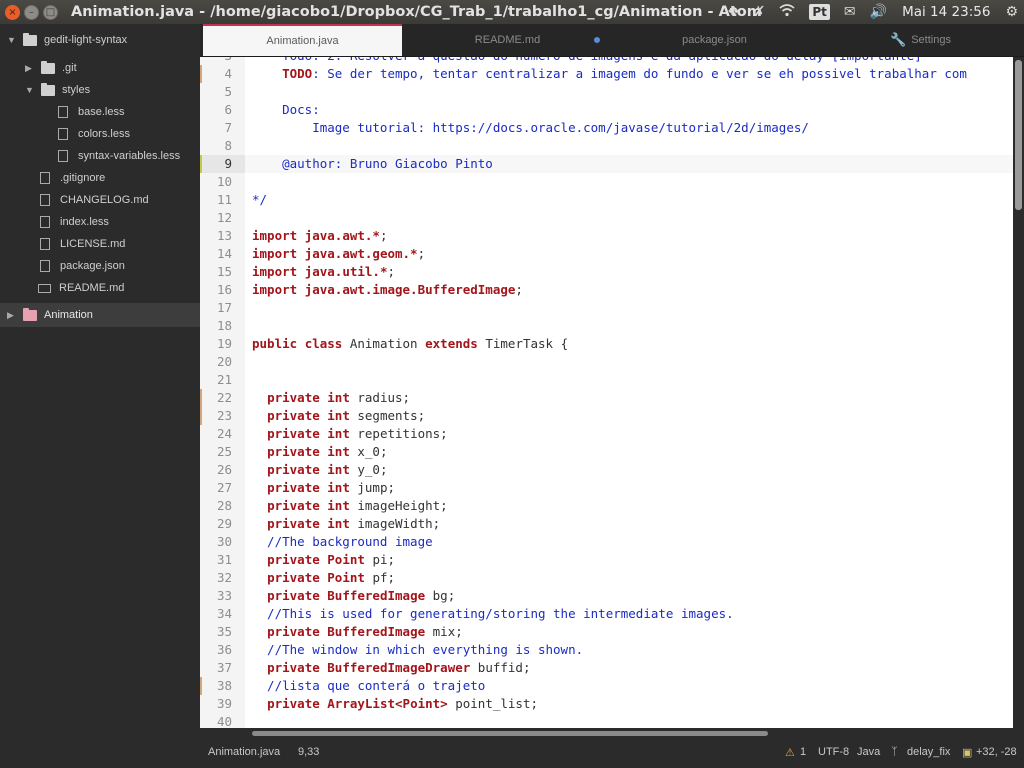 Image resolution: width=1024 pixels, height=768 pixels. What do you see at coordinates (201, 416) in the screenshot?
I see `git-modified-marker` at bounding box center [201, 416].